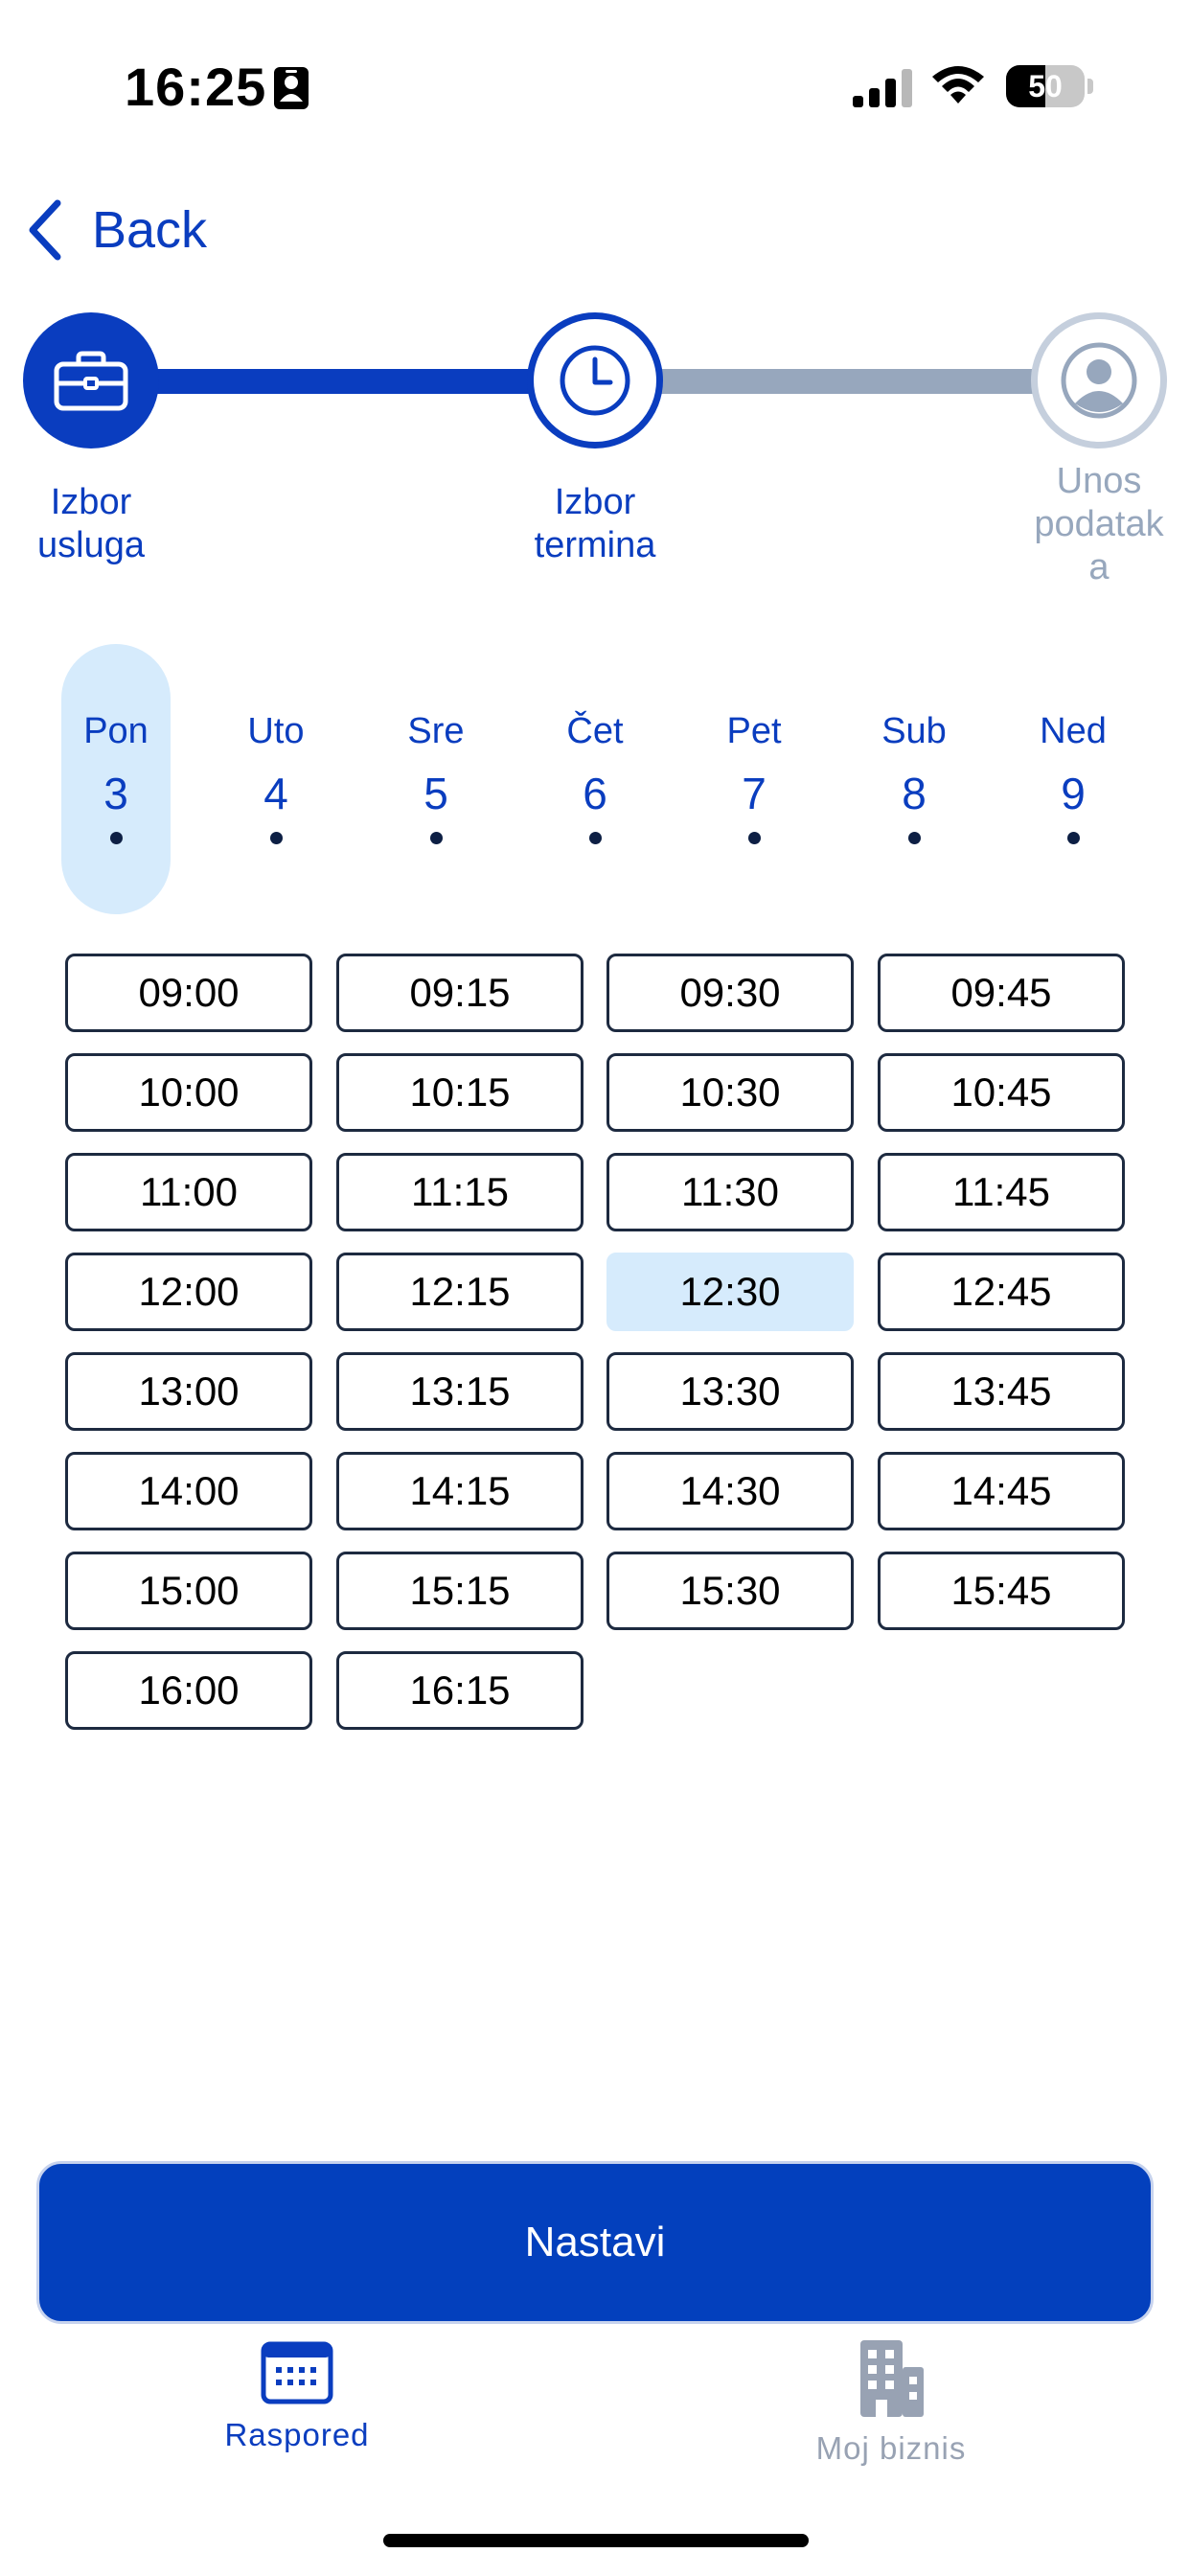 The image size is (1190, 2576). What do you see at coordinates (116, 785) in the screenshot?
I see `day-pon: Pon 3` at bounding box center [116, 785].